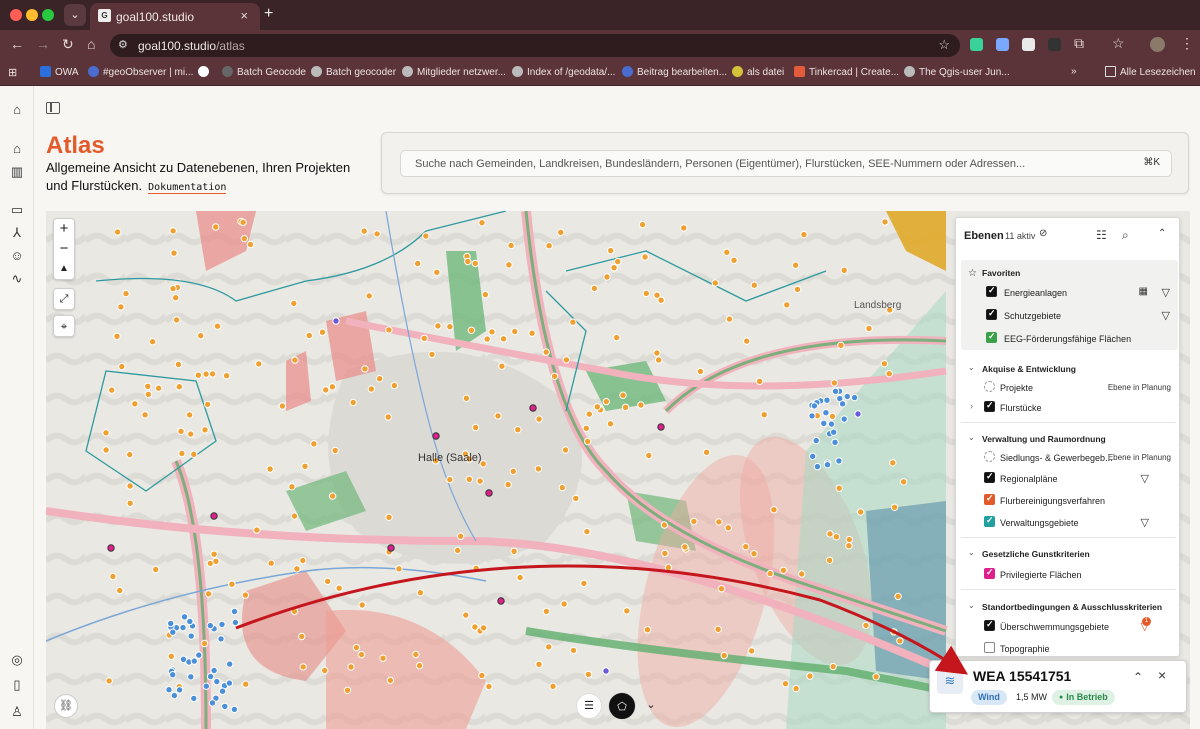  Describe the element at coordinates (17, 712) in the screenshot. I see `user-profile-icon: ♙` at that location.